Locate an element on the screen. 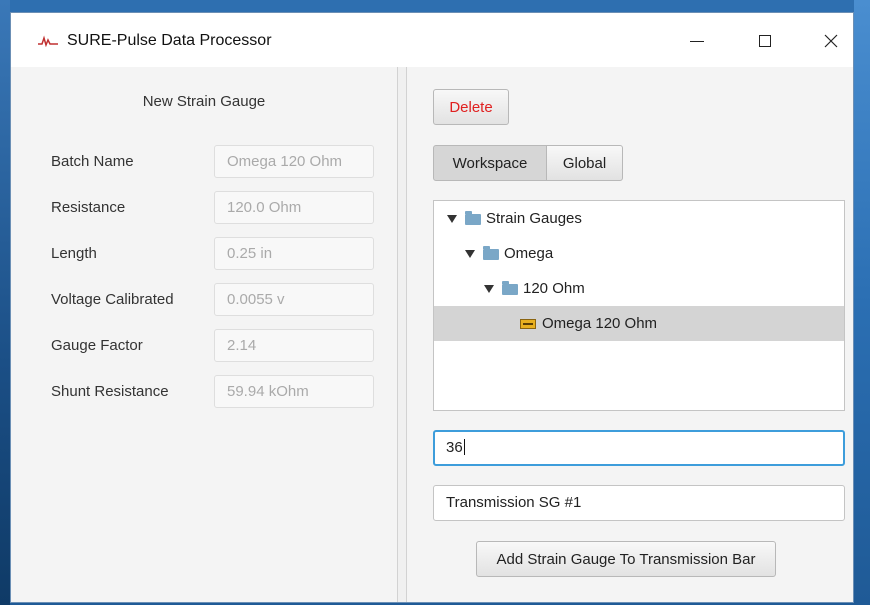  add-strain-gauge-button: Add Strain Gauge To Transmission Bar is located at coordinates (626, 559).